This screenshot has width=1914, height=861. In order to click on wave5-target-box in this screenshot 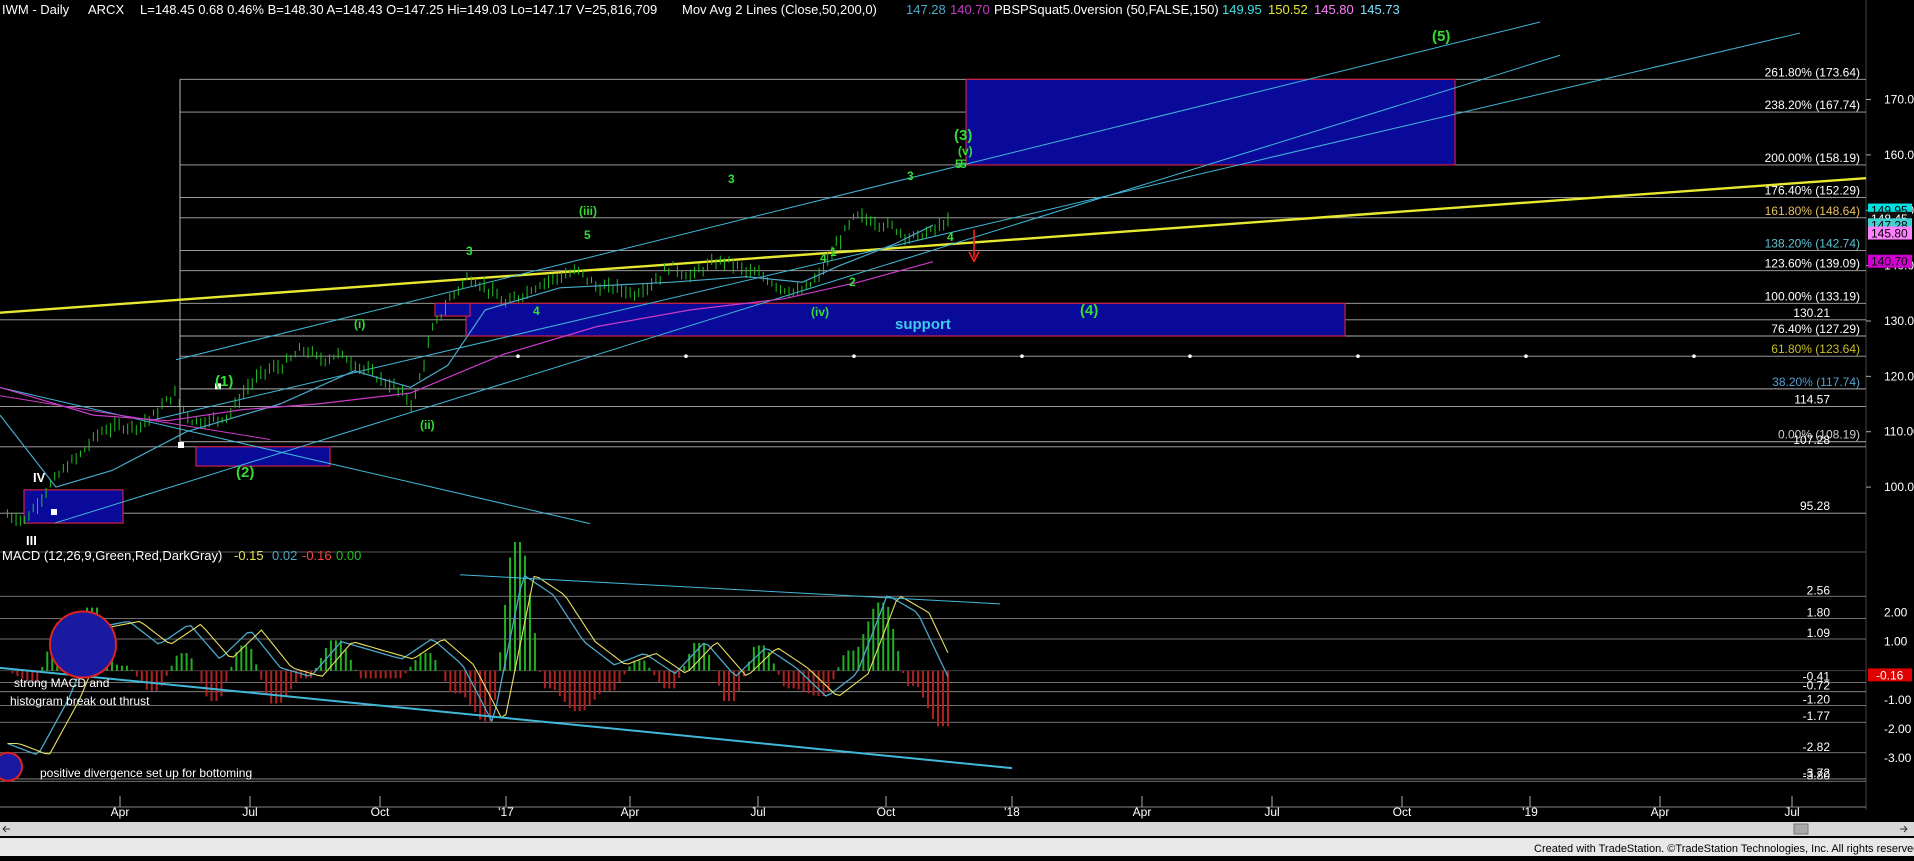, I will do `click(1210, 122)`.